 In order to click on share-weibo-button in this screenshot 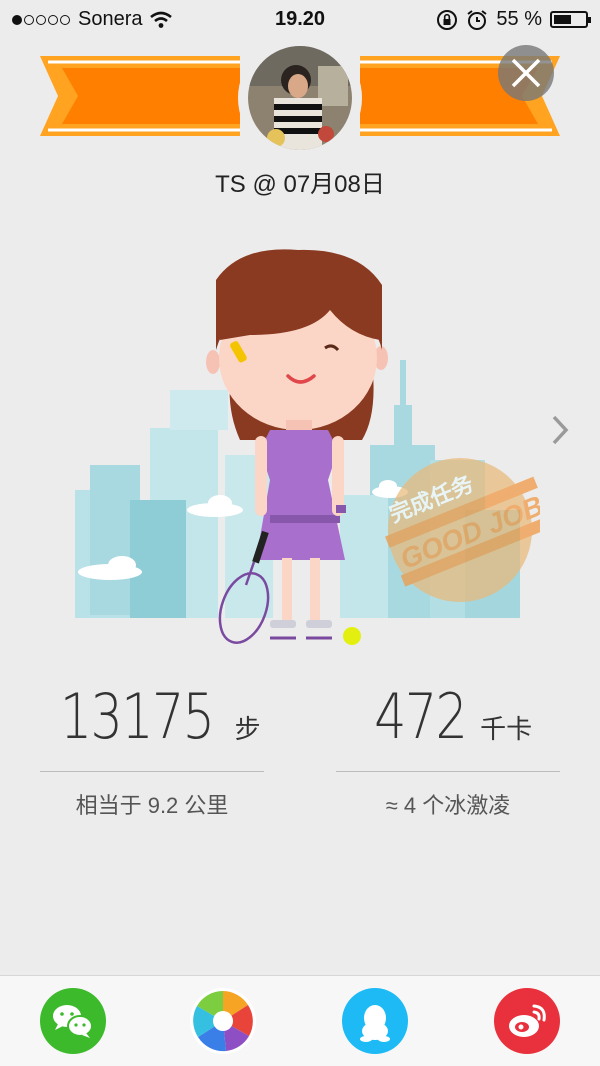, I will do `click(527, 1021)`.